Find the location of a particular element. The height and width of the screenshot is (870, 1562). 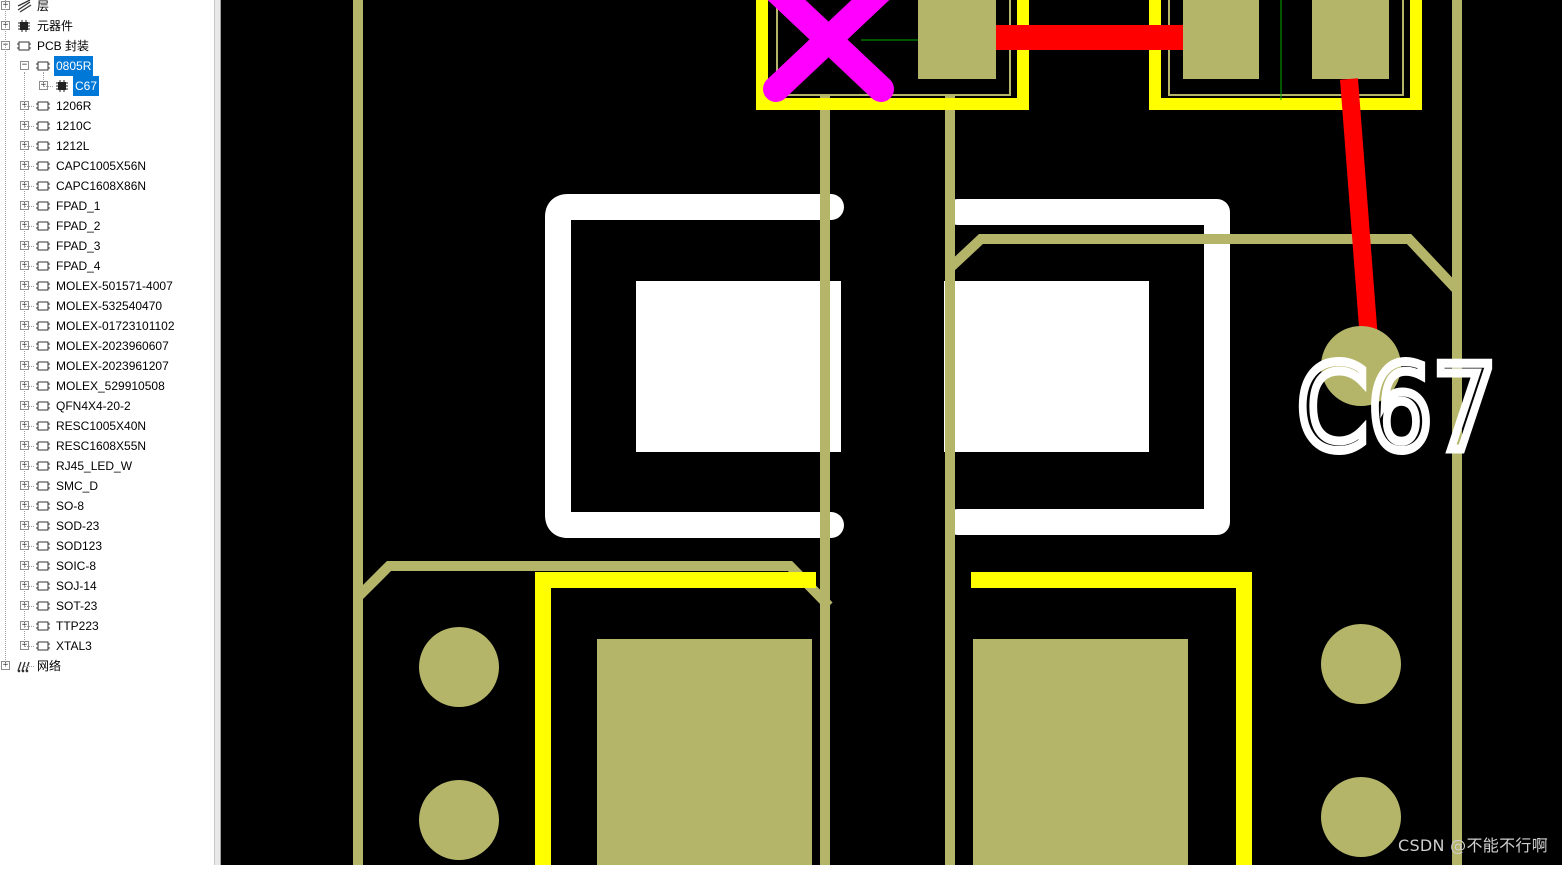

tree-item-label: RJ45_LED_W is located at coordinates (94, 466).